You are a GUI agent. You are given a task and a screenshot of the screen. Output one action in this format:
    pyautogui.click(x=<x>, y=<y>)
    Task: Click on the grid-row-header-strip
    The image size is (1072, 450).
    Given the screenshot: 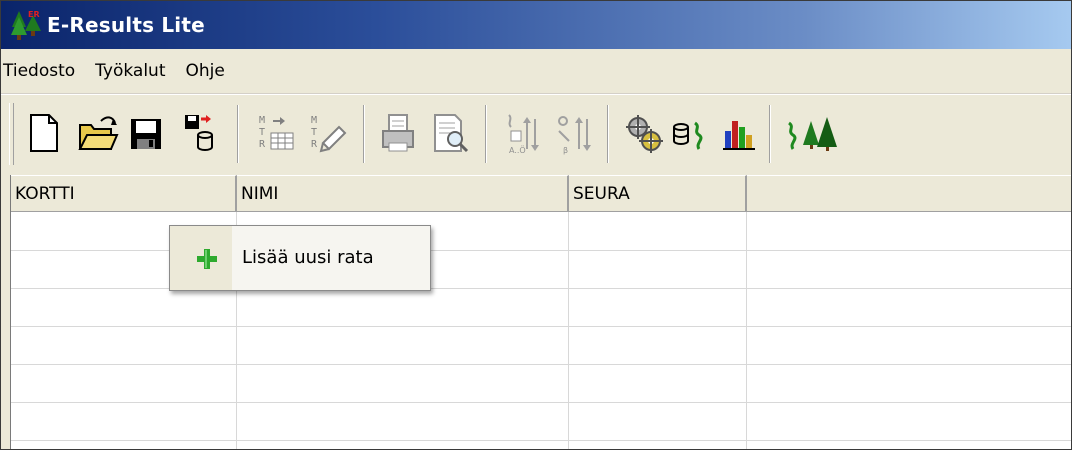 What is the action you would take?
    pyautogui.click(x=6, y=312)
    